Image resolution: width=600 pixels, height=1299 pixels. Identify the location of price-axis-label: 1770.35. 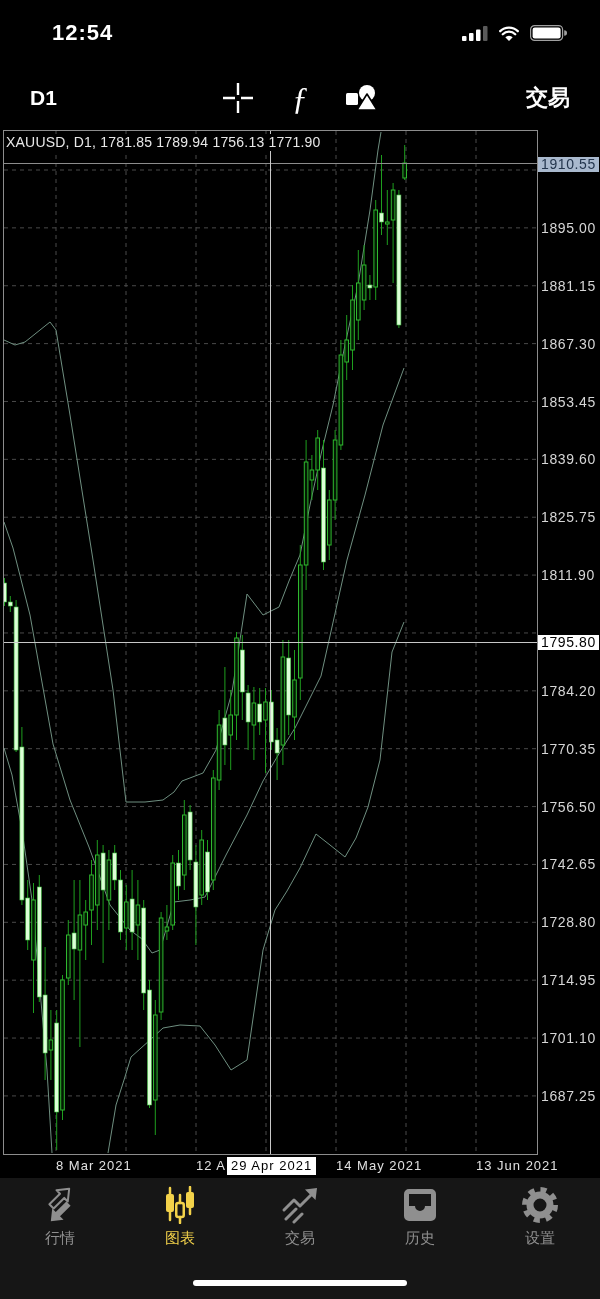
(568, 748).